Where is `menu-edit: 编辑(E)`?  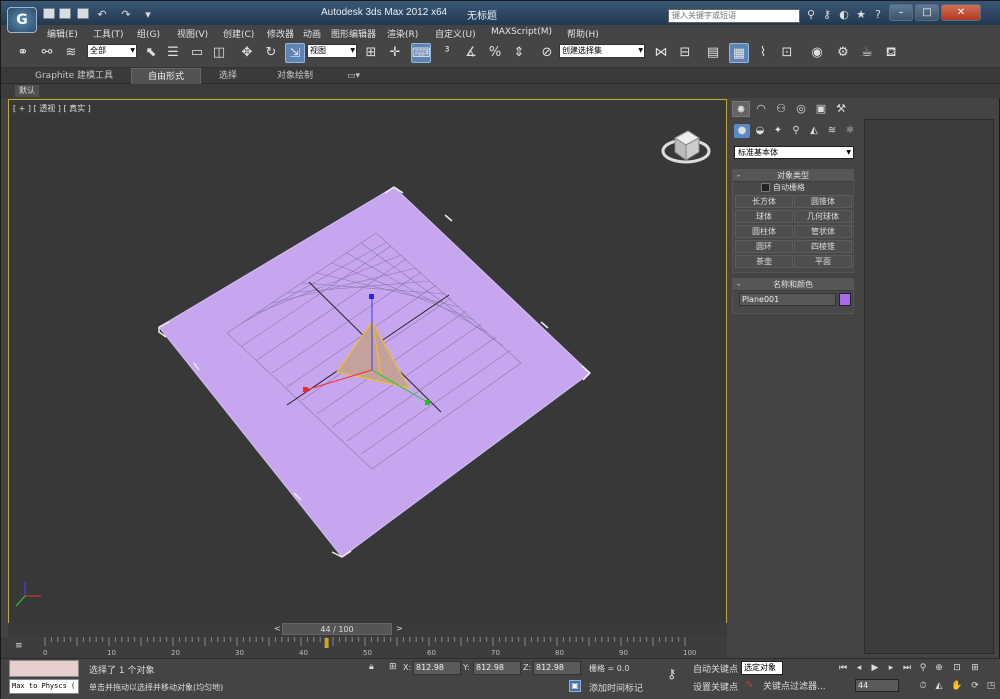
menu-edit: 编辑(E) is located at coordinates (62, 33).